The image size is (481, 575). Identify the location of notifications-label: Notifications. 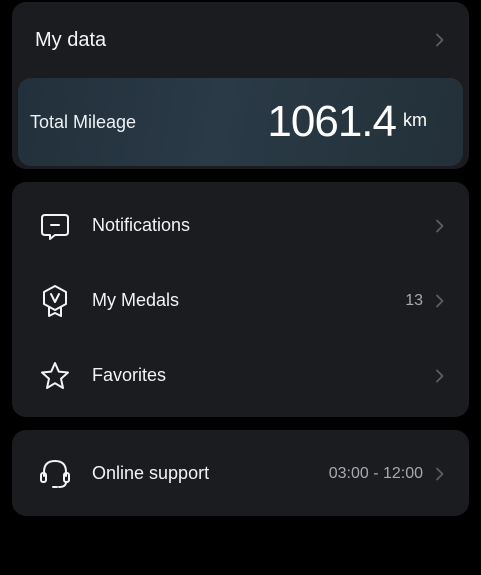
(141, 225).